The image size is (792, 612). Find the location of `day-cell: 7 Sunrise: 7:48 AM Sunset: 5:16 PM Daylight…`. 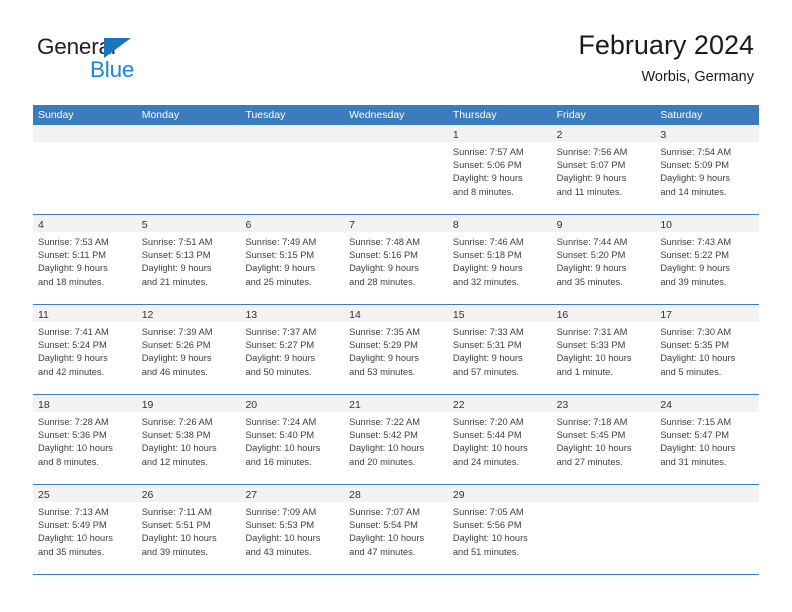

day-cell: 7 Sunrise: 7:48 AM Sunset: 5:16 PM Daylight… is located at coordinates (396, 259).